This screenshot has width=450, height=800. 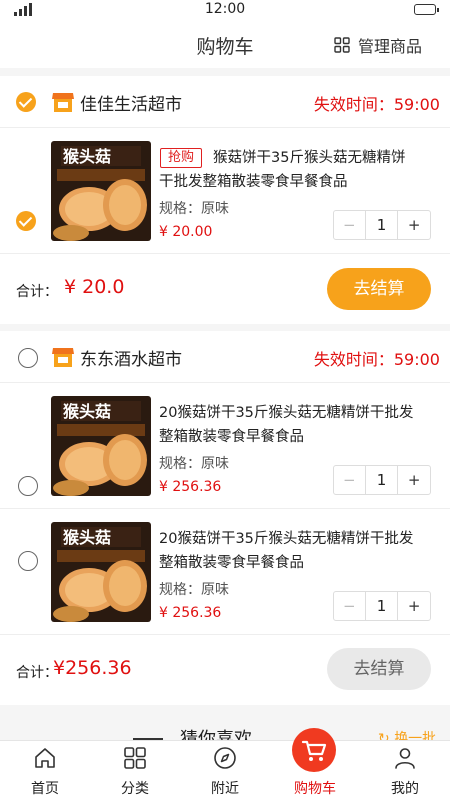 What do you see at coordinates (92, 668) in the screenshot?
I see `total-value: ¥256.36` at bounding box center [92, 668].